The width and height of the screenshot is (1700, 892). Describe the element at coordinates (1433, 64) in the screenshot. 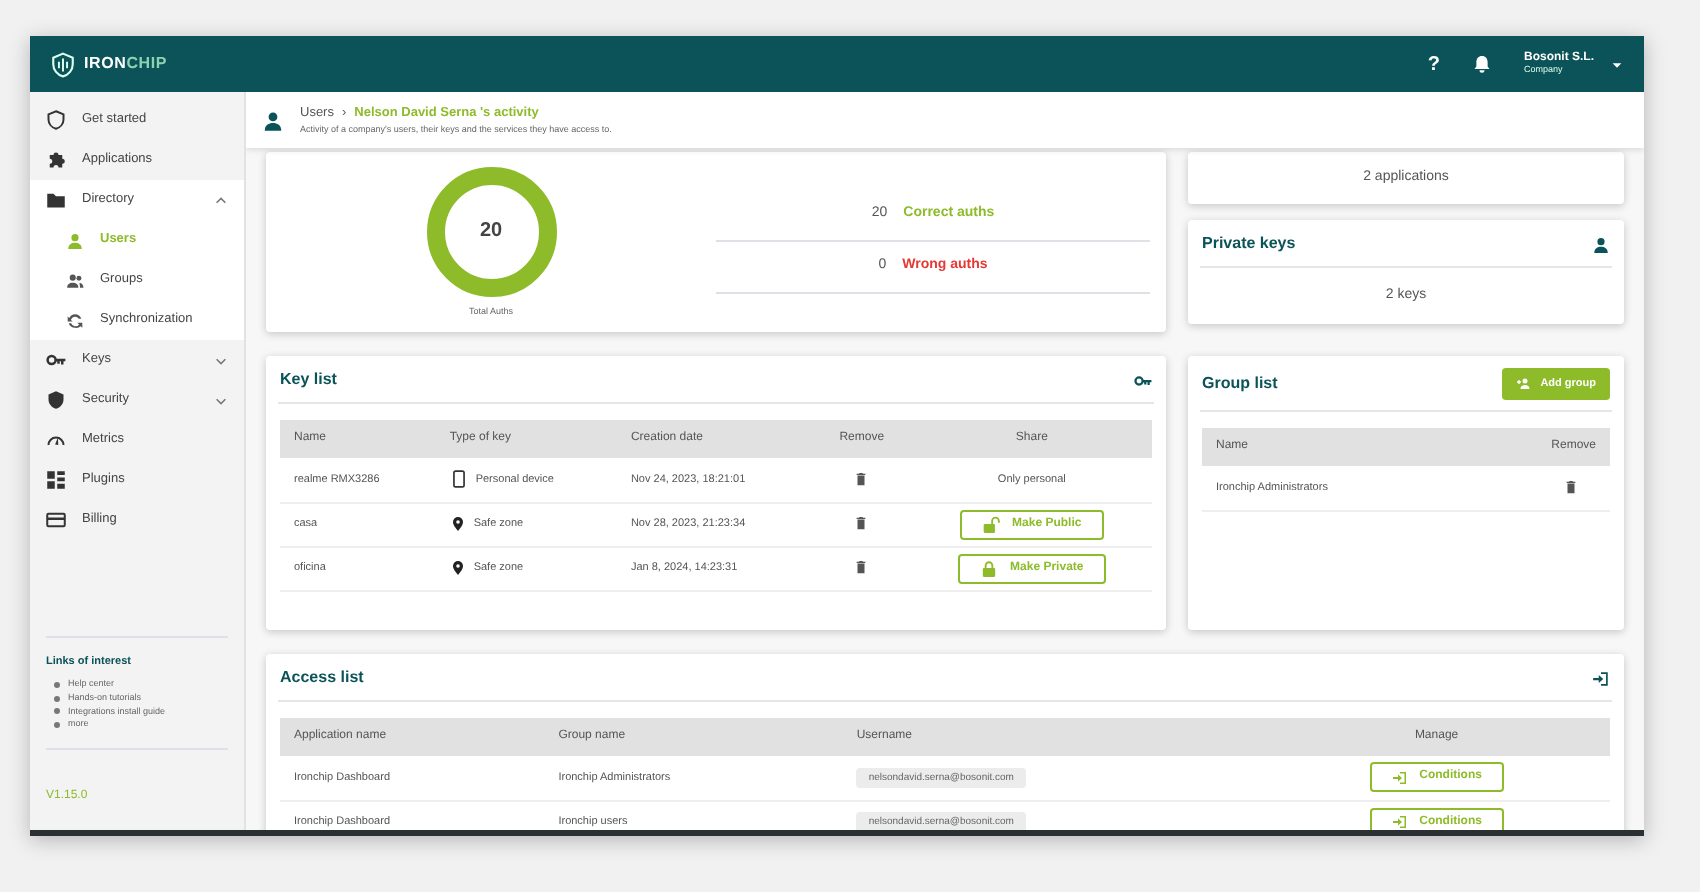

I see `help-link: ?` at that location.